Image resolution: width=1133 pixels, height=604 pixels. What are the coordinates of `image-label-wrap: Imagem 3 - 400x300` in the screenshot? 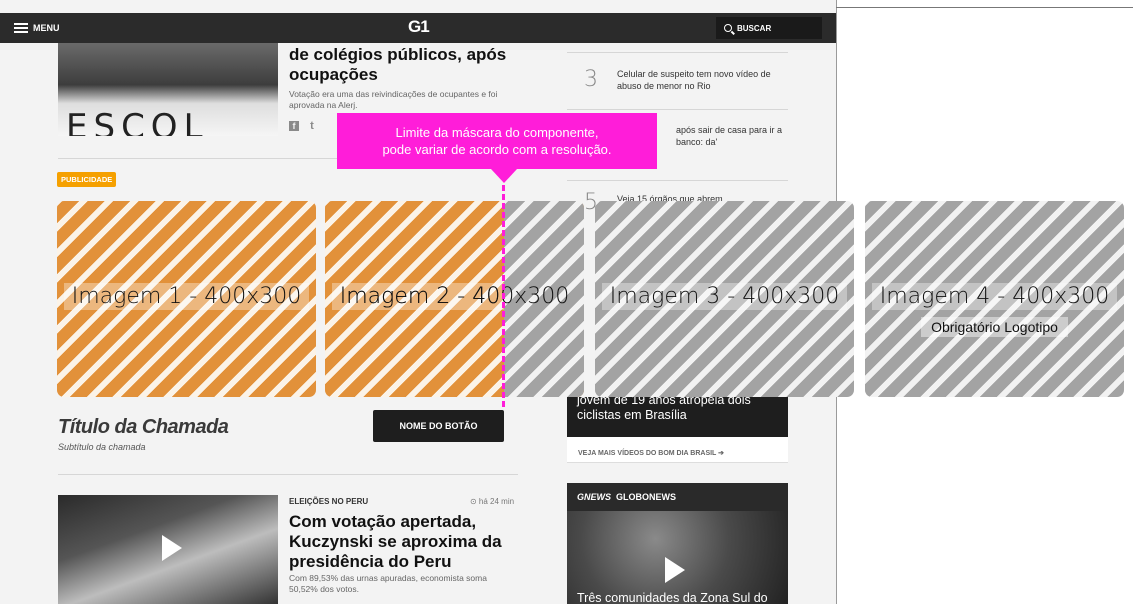 It's located at (724, 296).